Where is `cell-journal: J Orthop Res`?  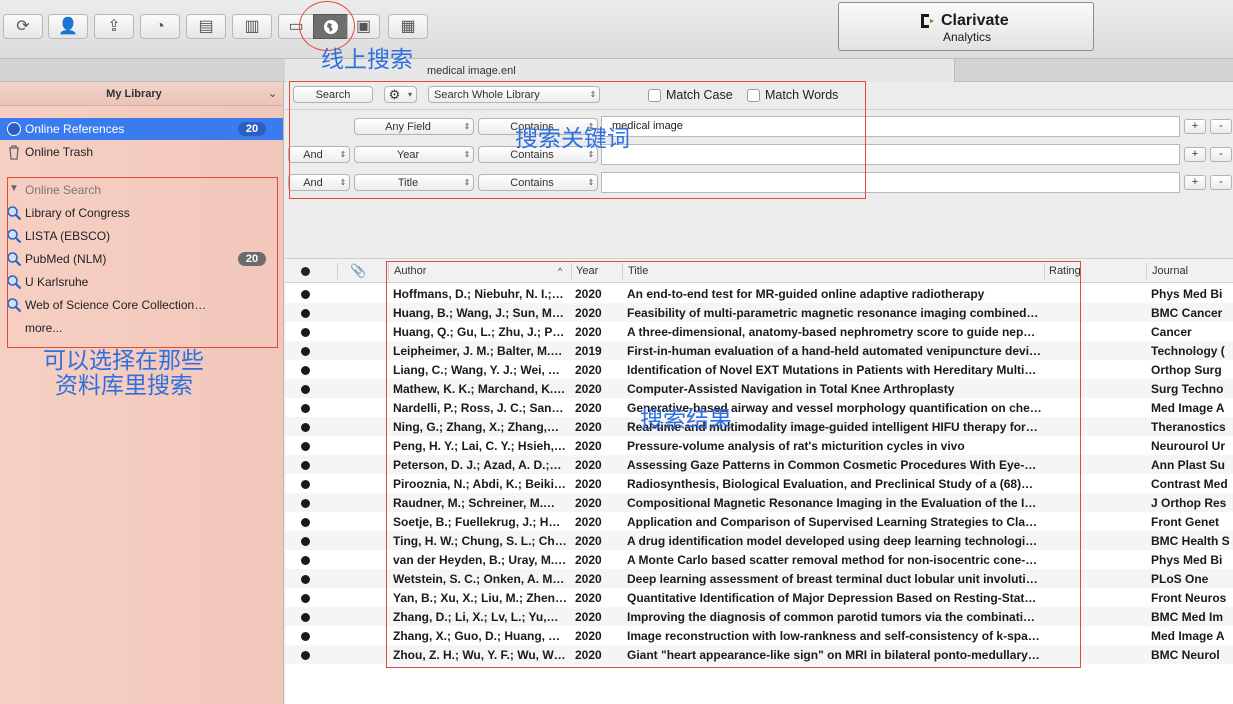 cell-journal: J Orthop Res is located at coordinates (1189, 503).